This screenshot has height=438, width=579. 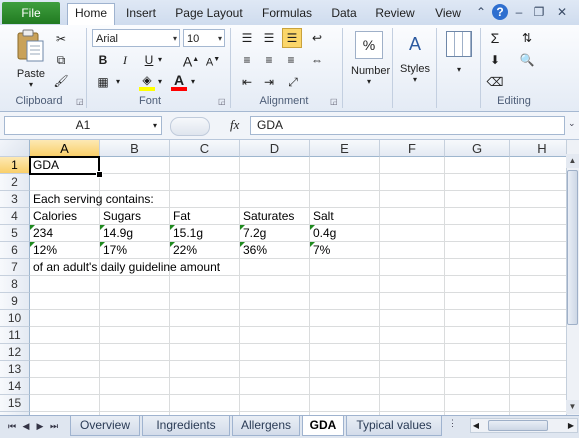 What do you see at coordinates (31, 60) in the screenshot?
I see `paste-button: Paste ▾` at bounding box center [31, 60].